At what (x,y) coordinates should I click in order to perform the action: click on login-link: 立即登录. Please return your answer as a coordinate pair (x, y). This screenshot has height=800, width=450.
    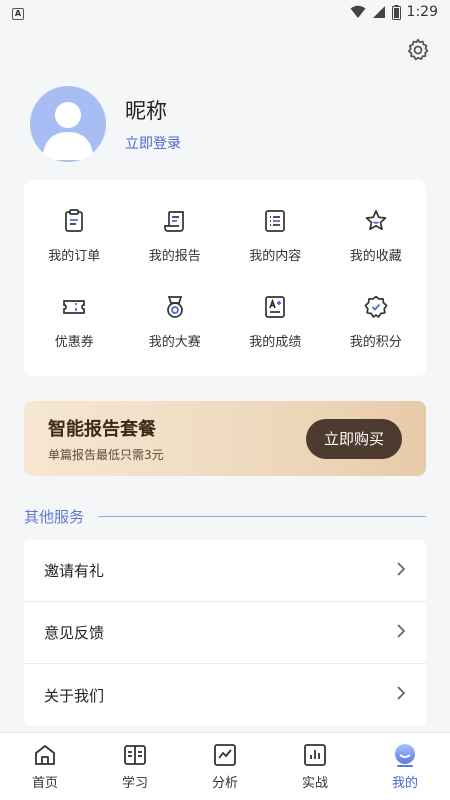
    Looking at the image, I should click on (153, 143).